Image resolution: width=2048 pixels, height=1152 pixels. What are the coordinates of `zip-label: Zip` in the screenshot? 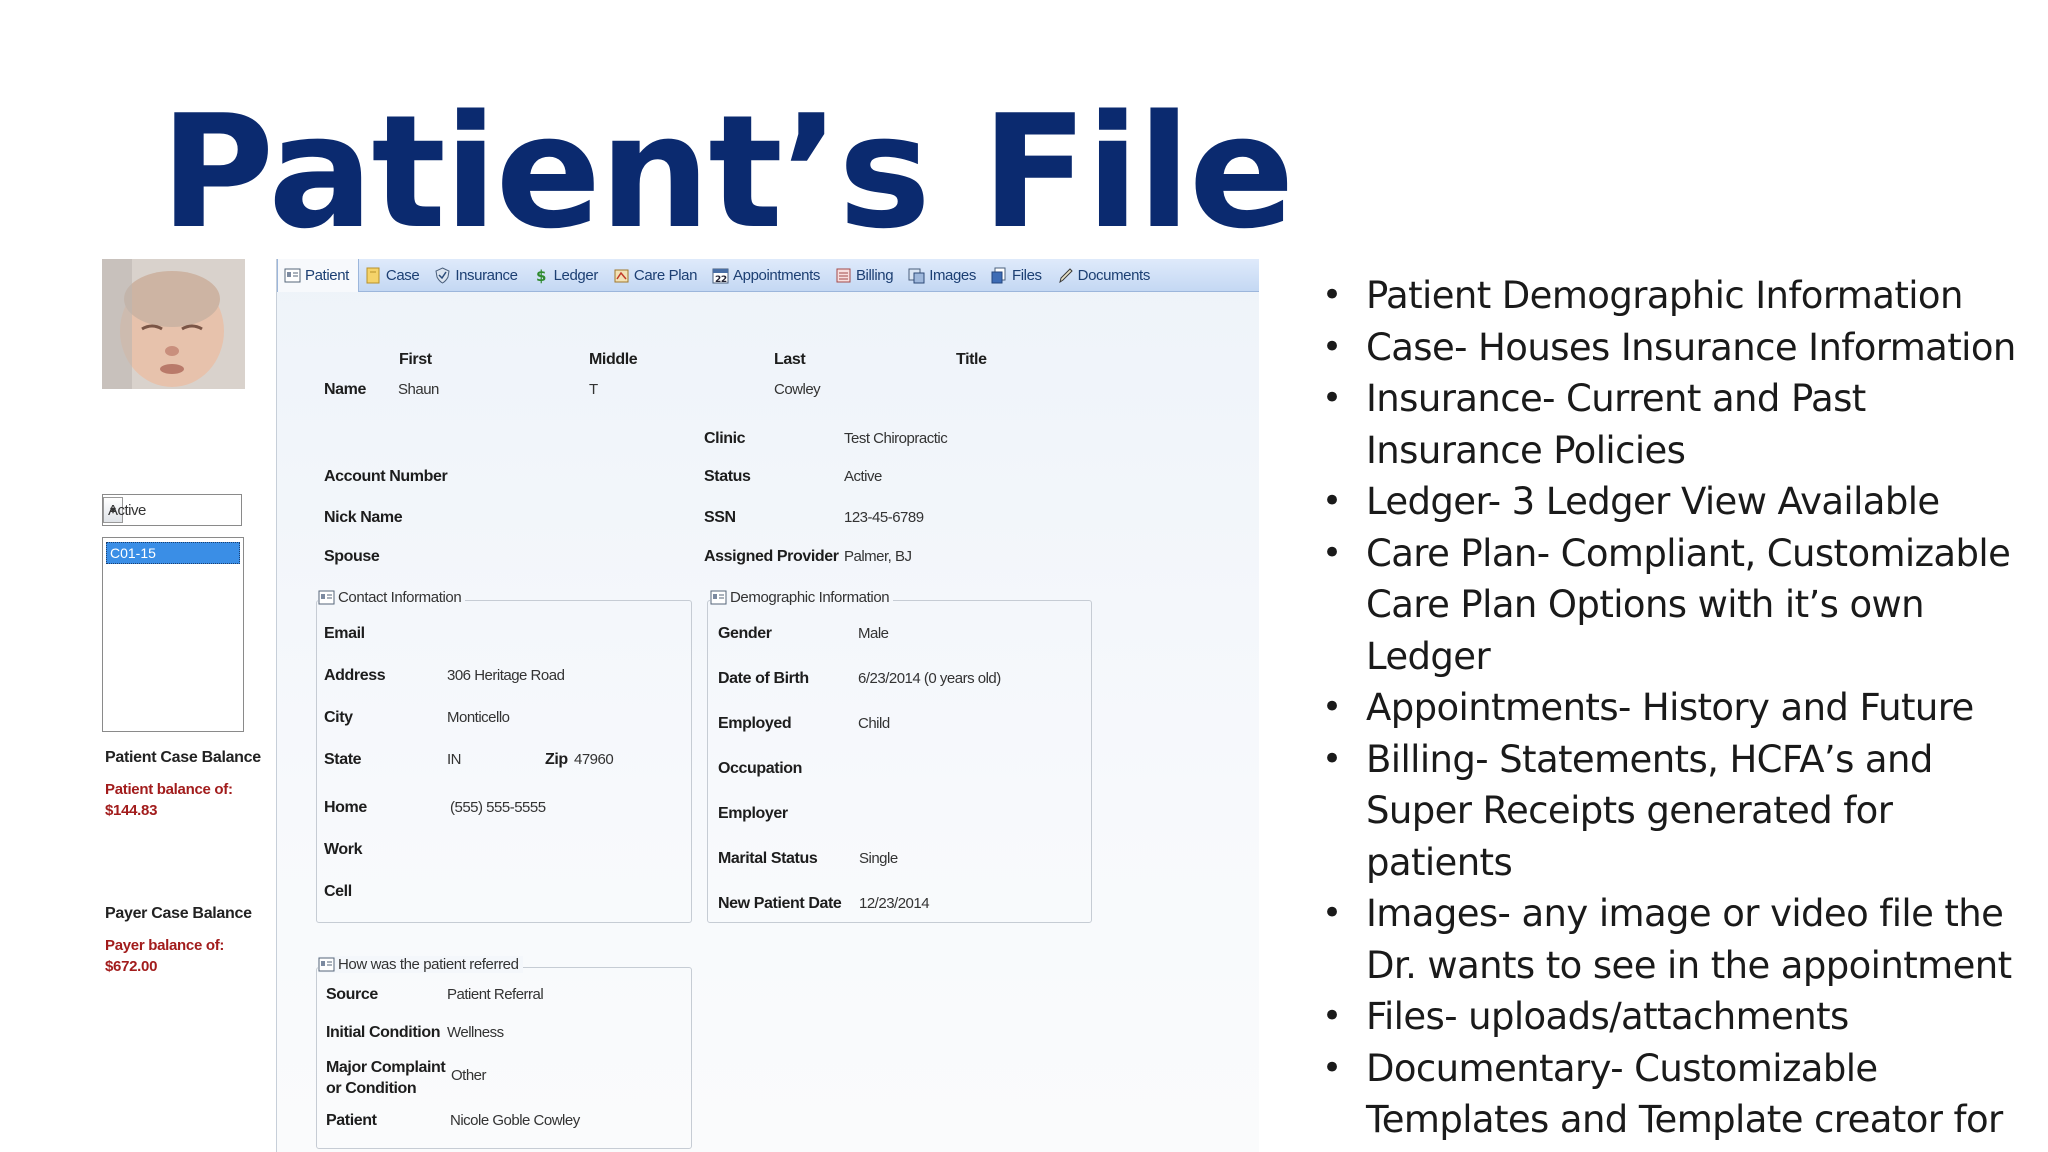 It's located at (556, 759).